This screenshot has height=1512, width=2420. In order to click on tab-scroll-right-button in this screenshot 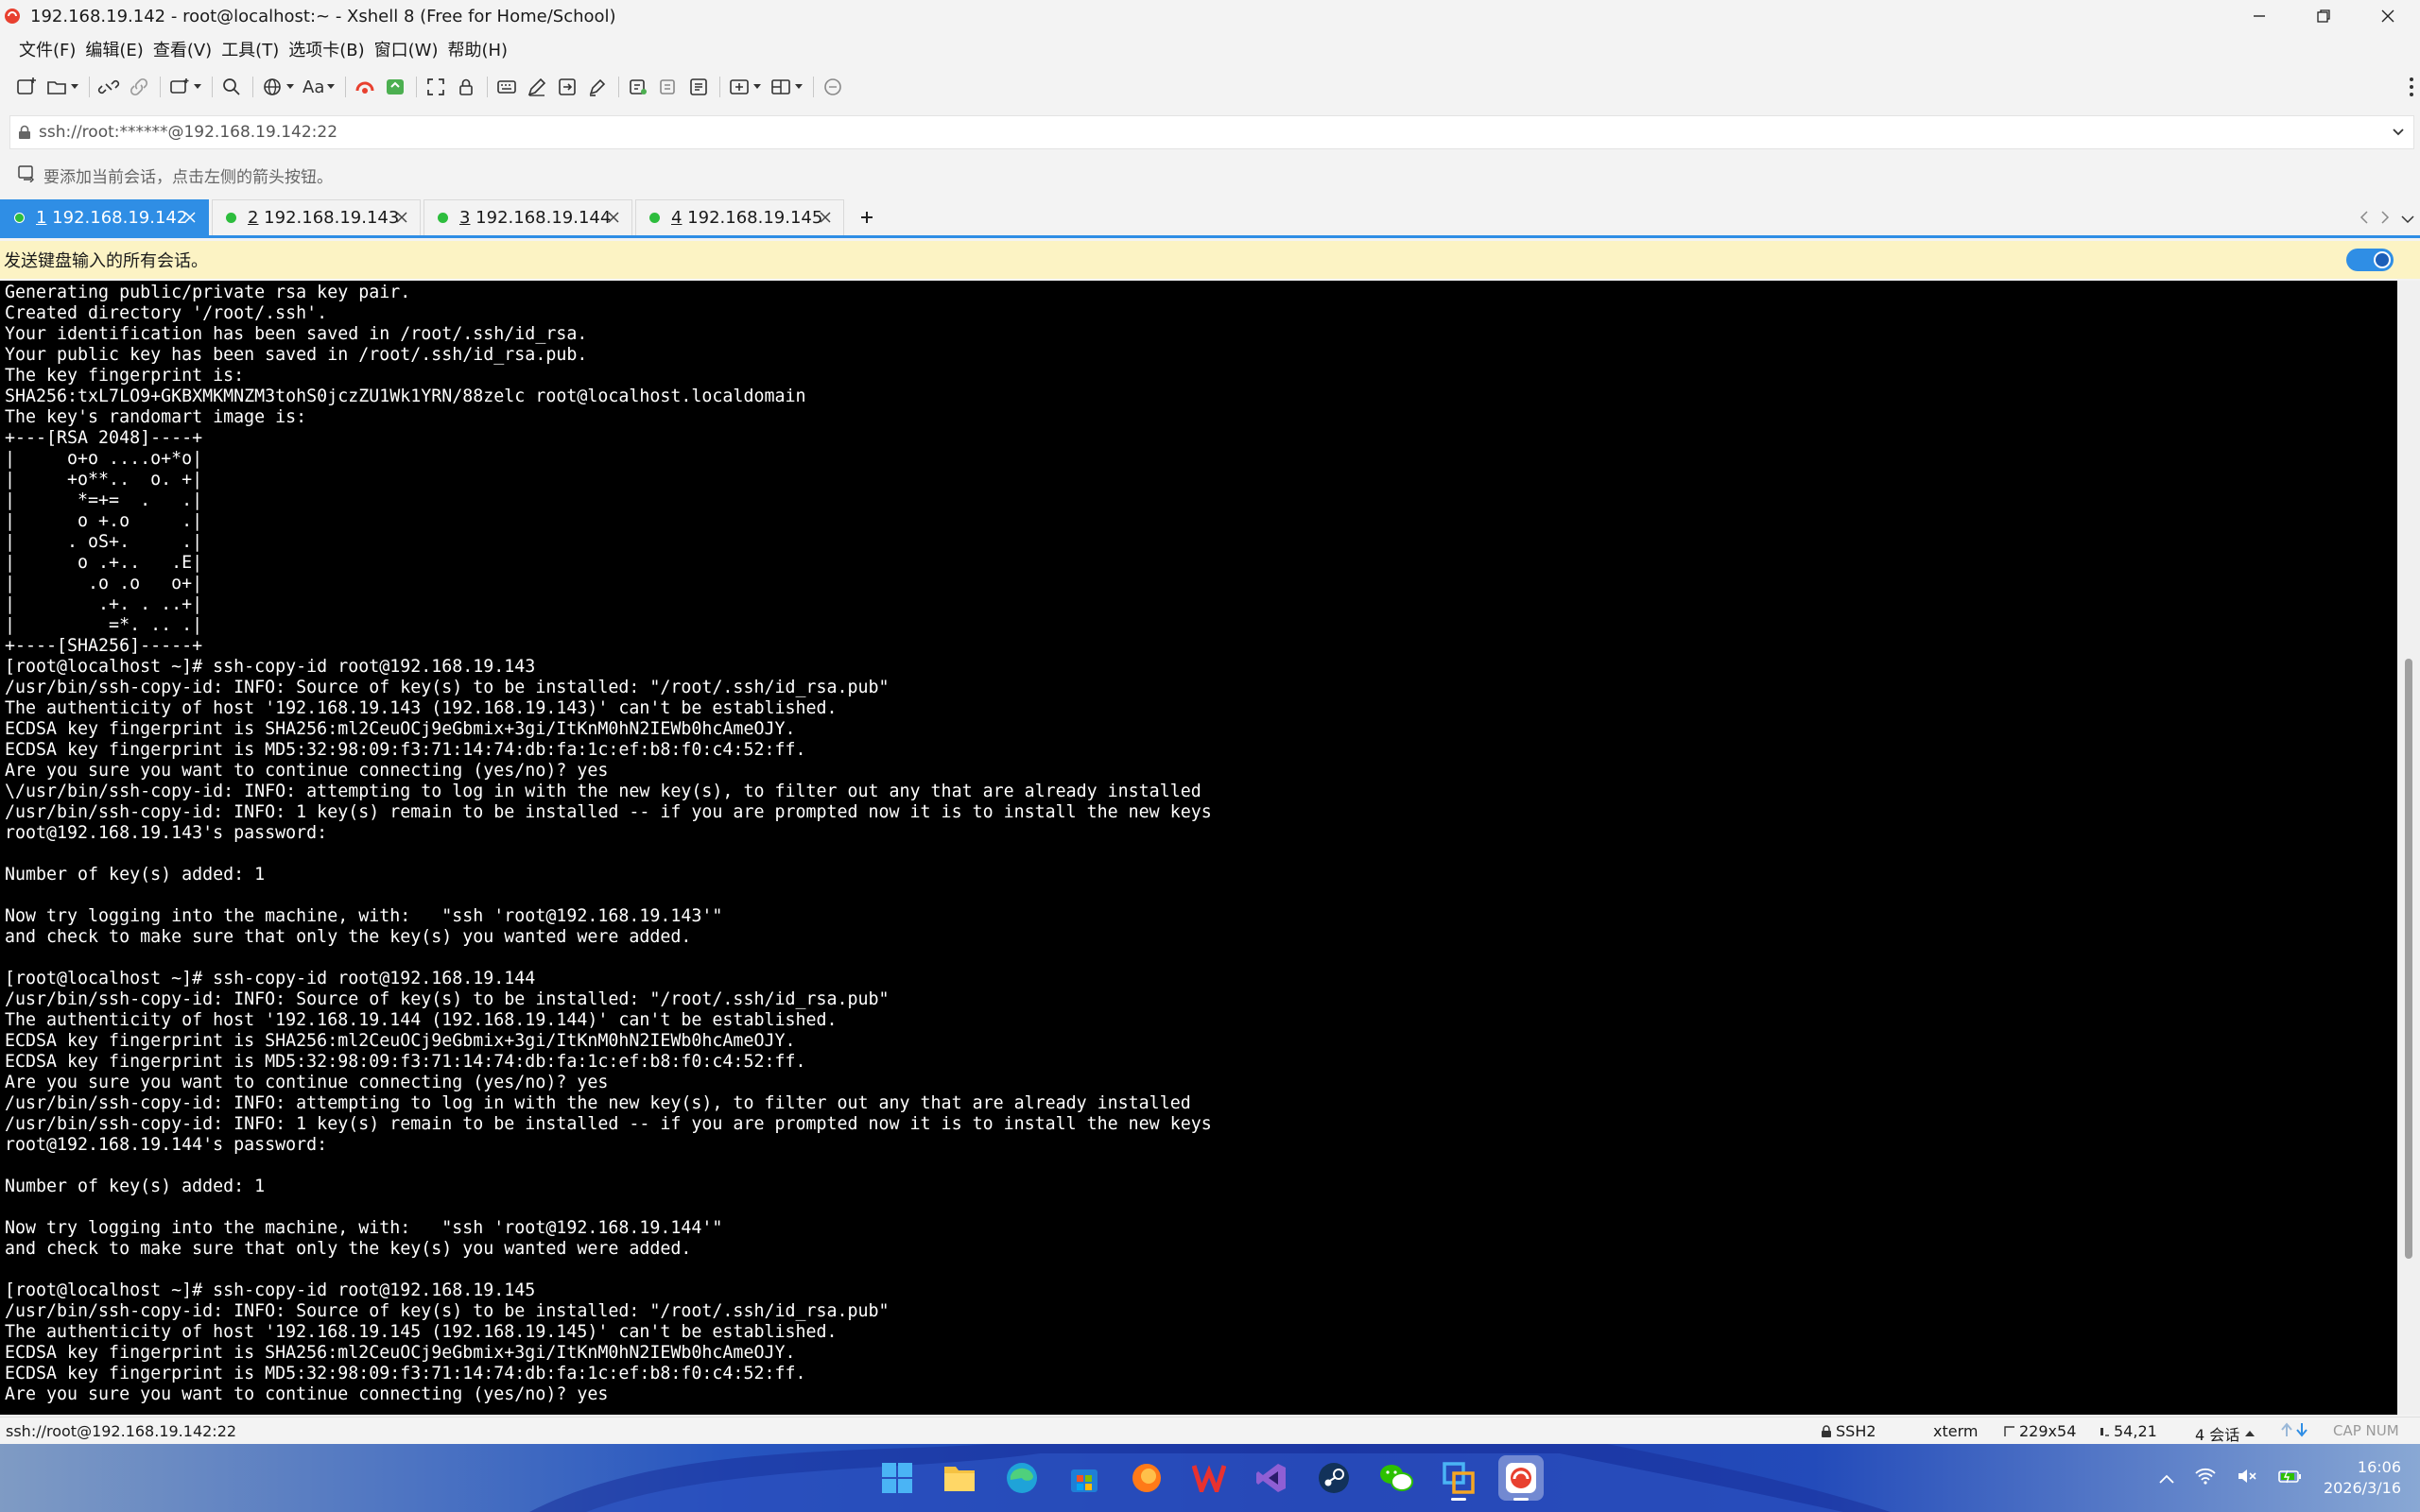, I will do `click(2385, 219)`.